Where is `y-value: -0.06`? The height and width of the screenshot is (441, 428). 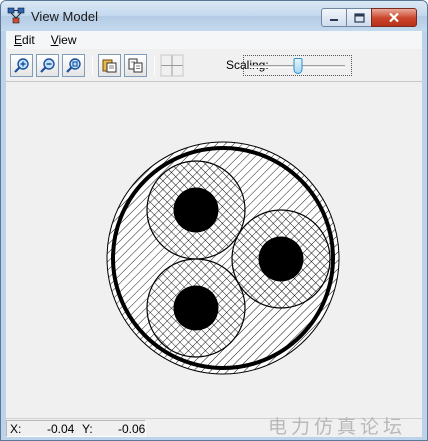 y-value: -0.06 is located at coordinates (132, 429).